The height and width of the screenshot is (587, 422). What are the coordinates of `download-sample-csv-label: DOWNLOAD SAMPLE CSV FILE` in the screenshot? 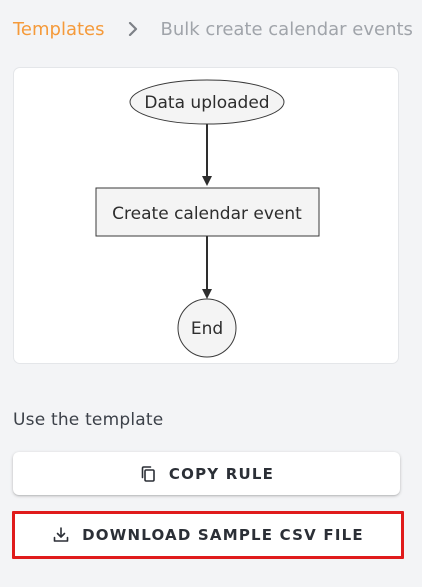 It's located at (223, 535).